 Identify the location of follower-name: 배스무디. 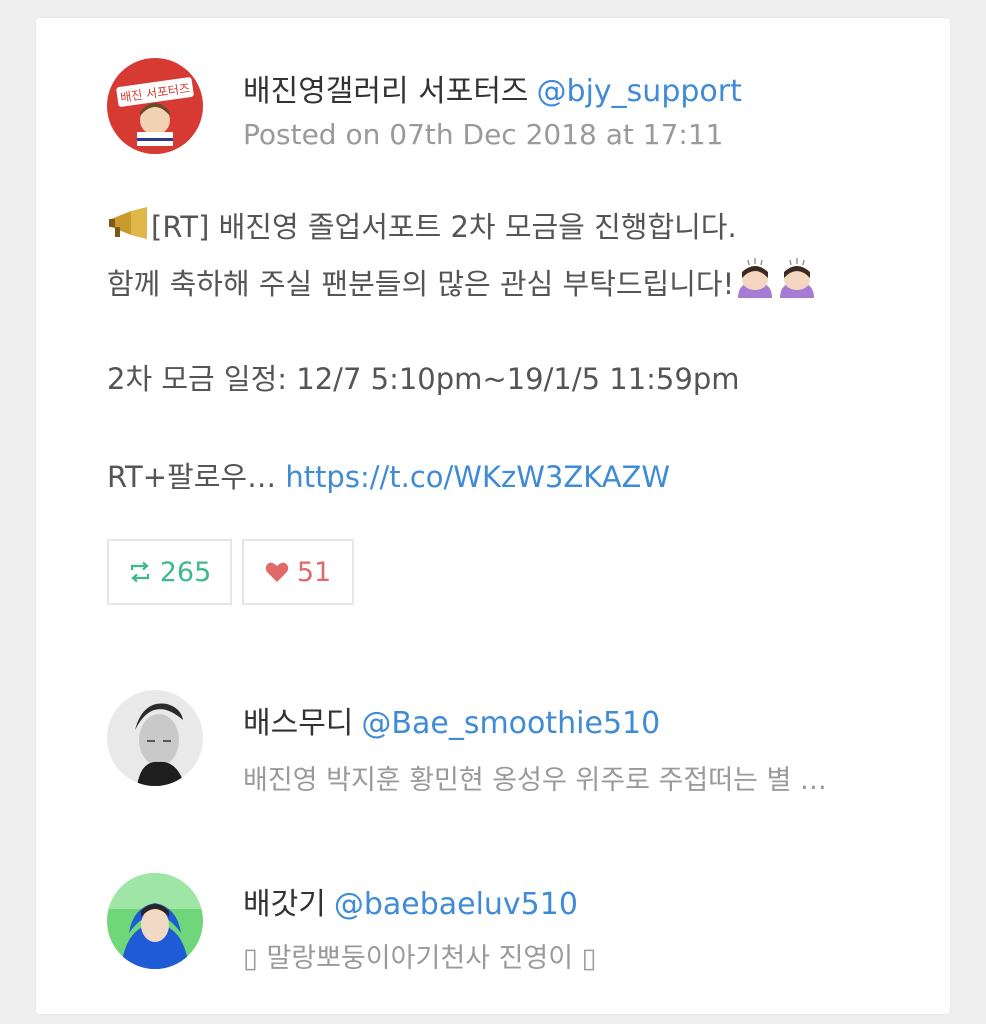
(298, 723).